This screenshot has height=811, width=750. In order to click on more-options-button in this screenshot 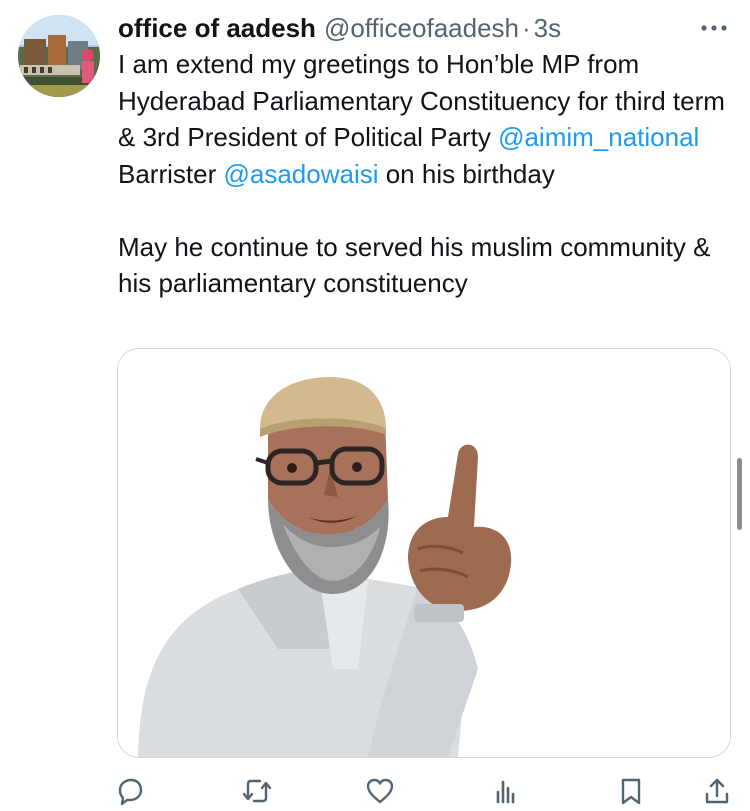, I will do `click(714, 28)`.